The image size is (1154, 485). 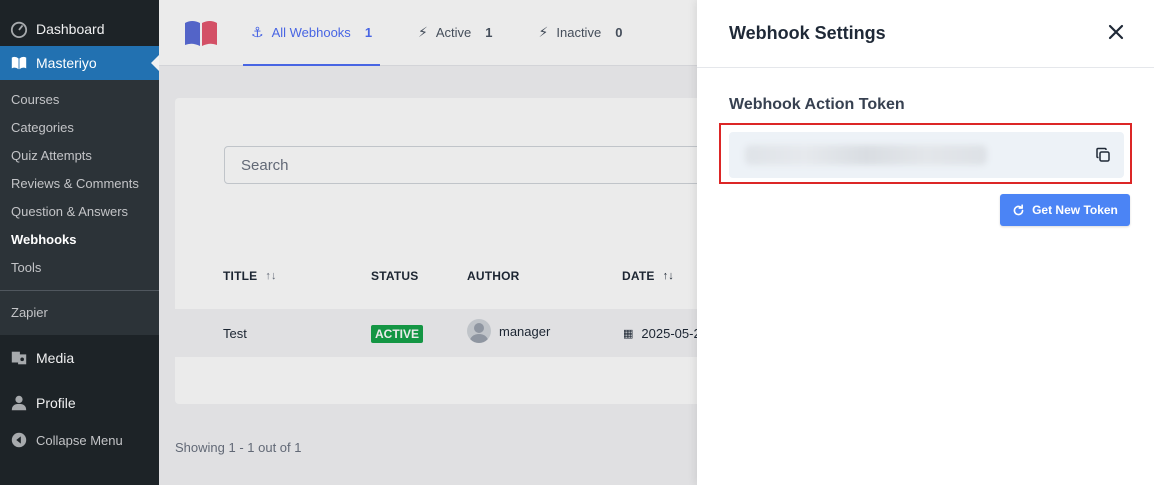 What do you see at coordinates (79, 402) in the screenshot?
I see `sidebar-item-profile: Profile` at bounding box center [79, 402].